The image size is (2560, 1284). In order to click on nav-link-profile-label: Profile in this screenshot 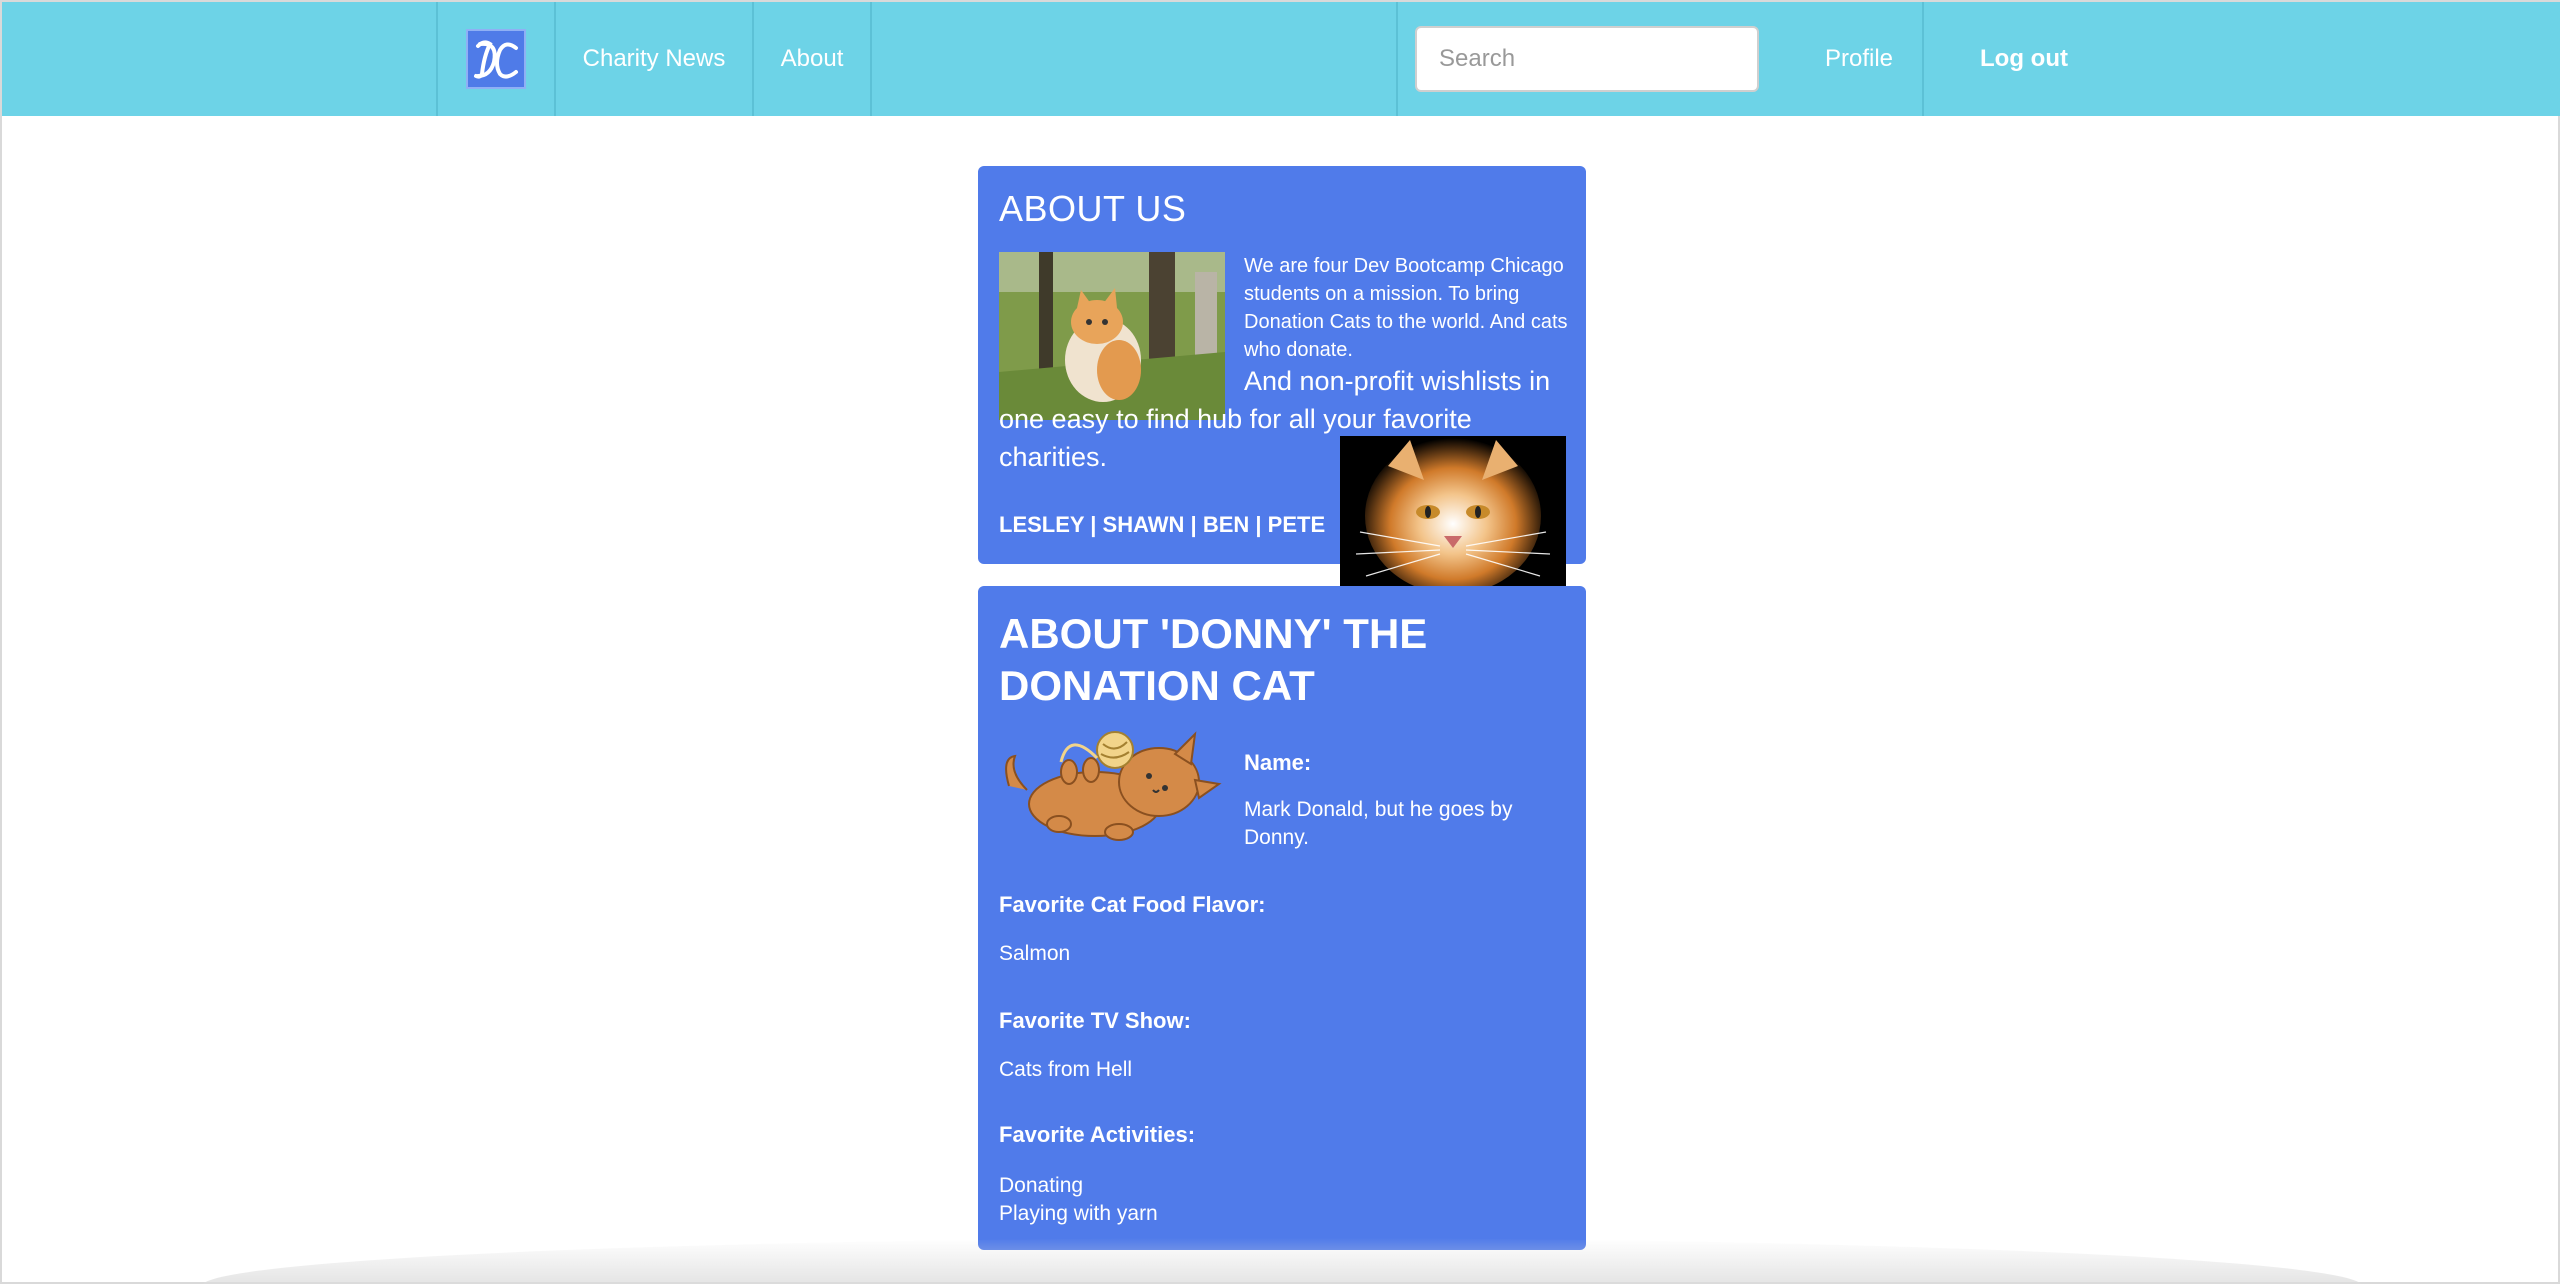, I will do `click(1859, 58)`.